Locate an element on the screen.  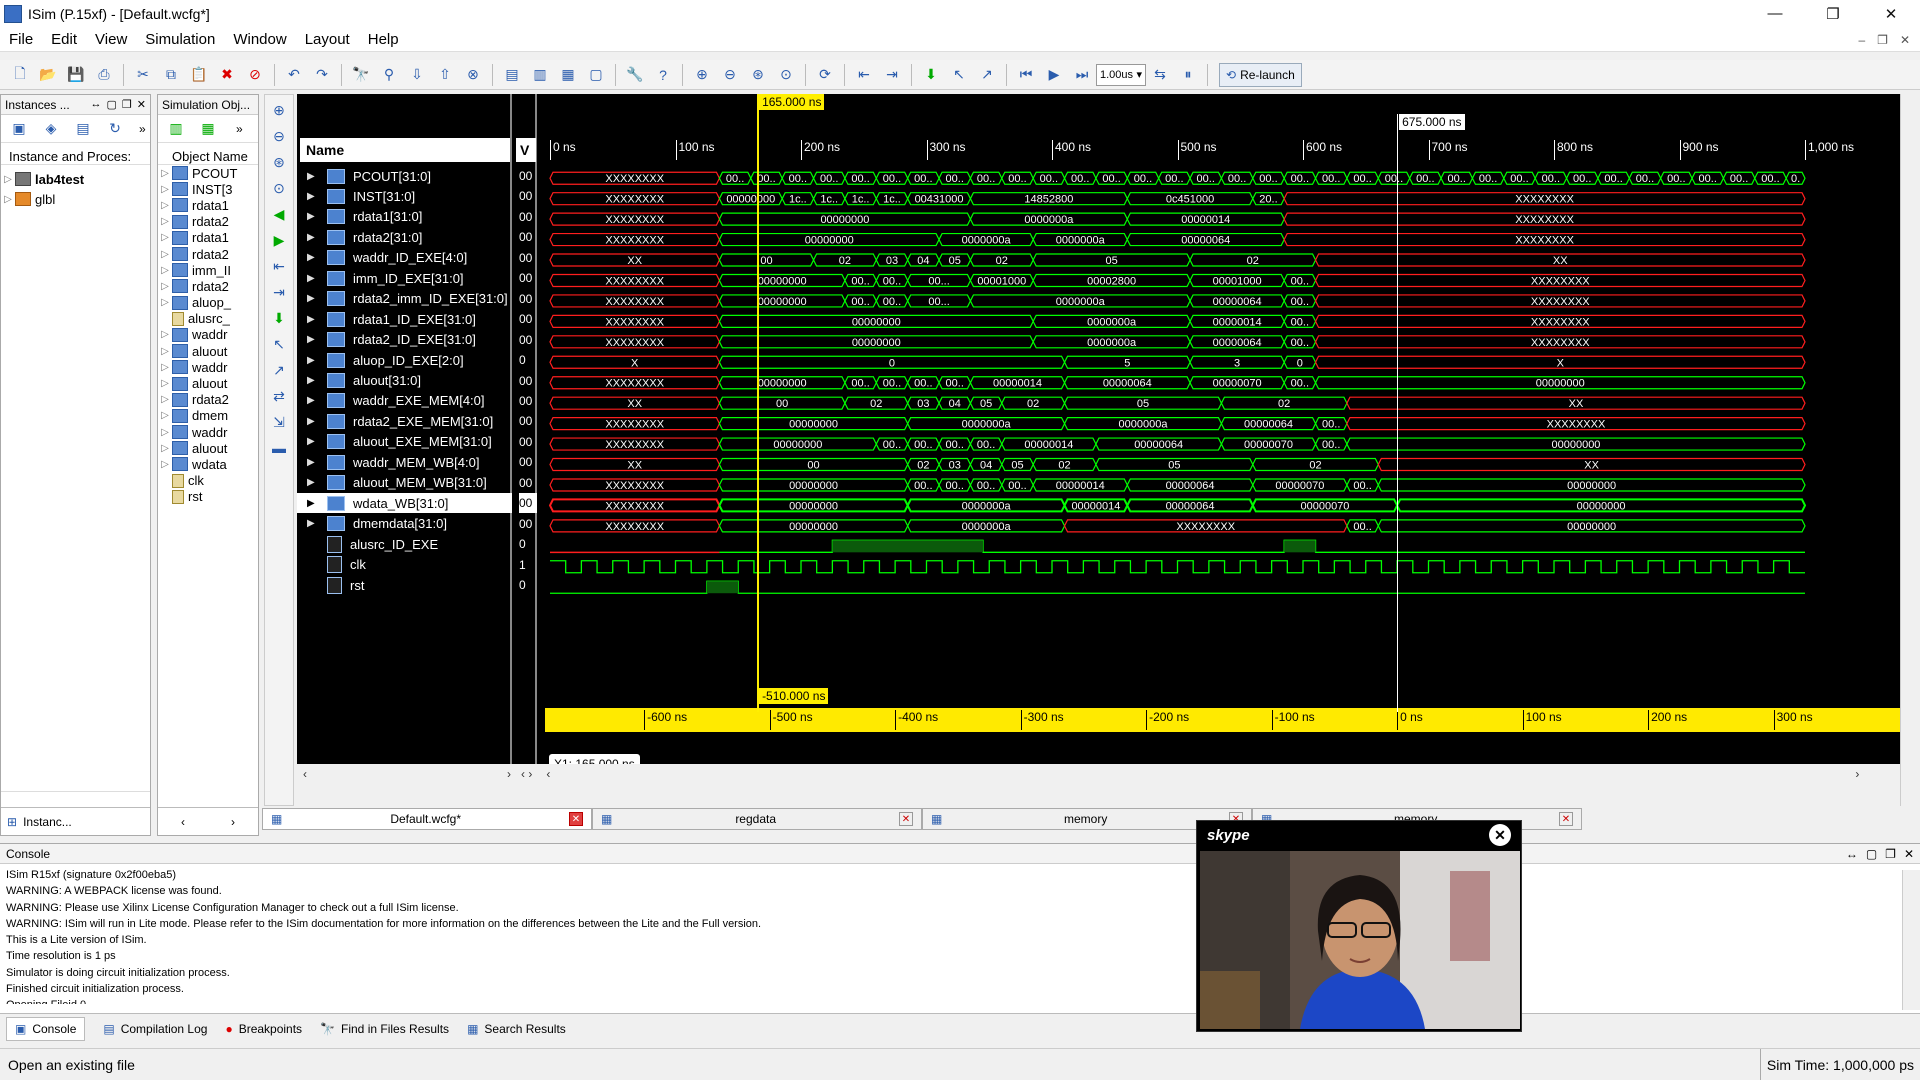
menu-help: Help is located at coordinates (383, 39).